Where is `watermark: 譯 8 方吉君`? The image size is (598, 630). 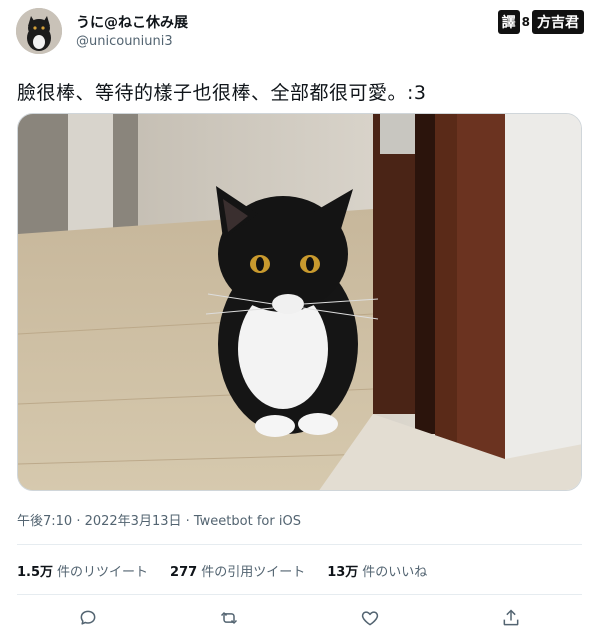 watermark: 譯 8 方吉君 is located at coordinates (540, 22).